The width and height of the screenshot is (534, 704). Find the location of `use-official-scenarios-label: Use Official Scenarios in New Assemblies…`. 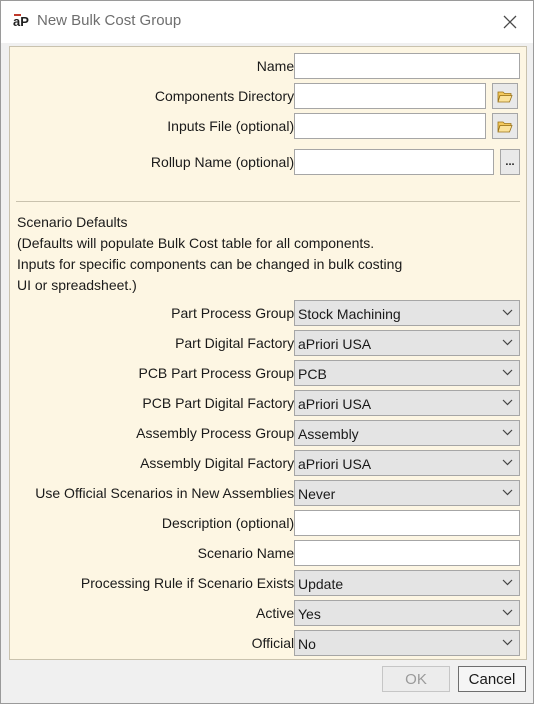

use-official-scenarios-label: Use Official Scenarios in New Assemblies… is located at coordinates (166, 493).